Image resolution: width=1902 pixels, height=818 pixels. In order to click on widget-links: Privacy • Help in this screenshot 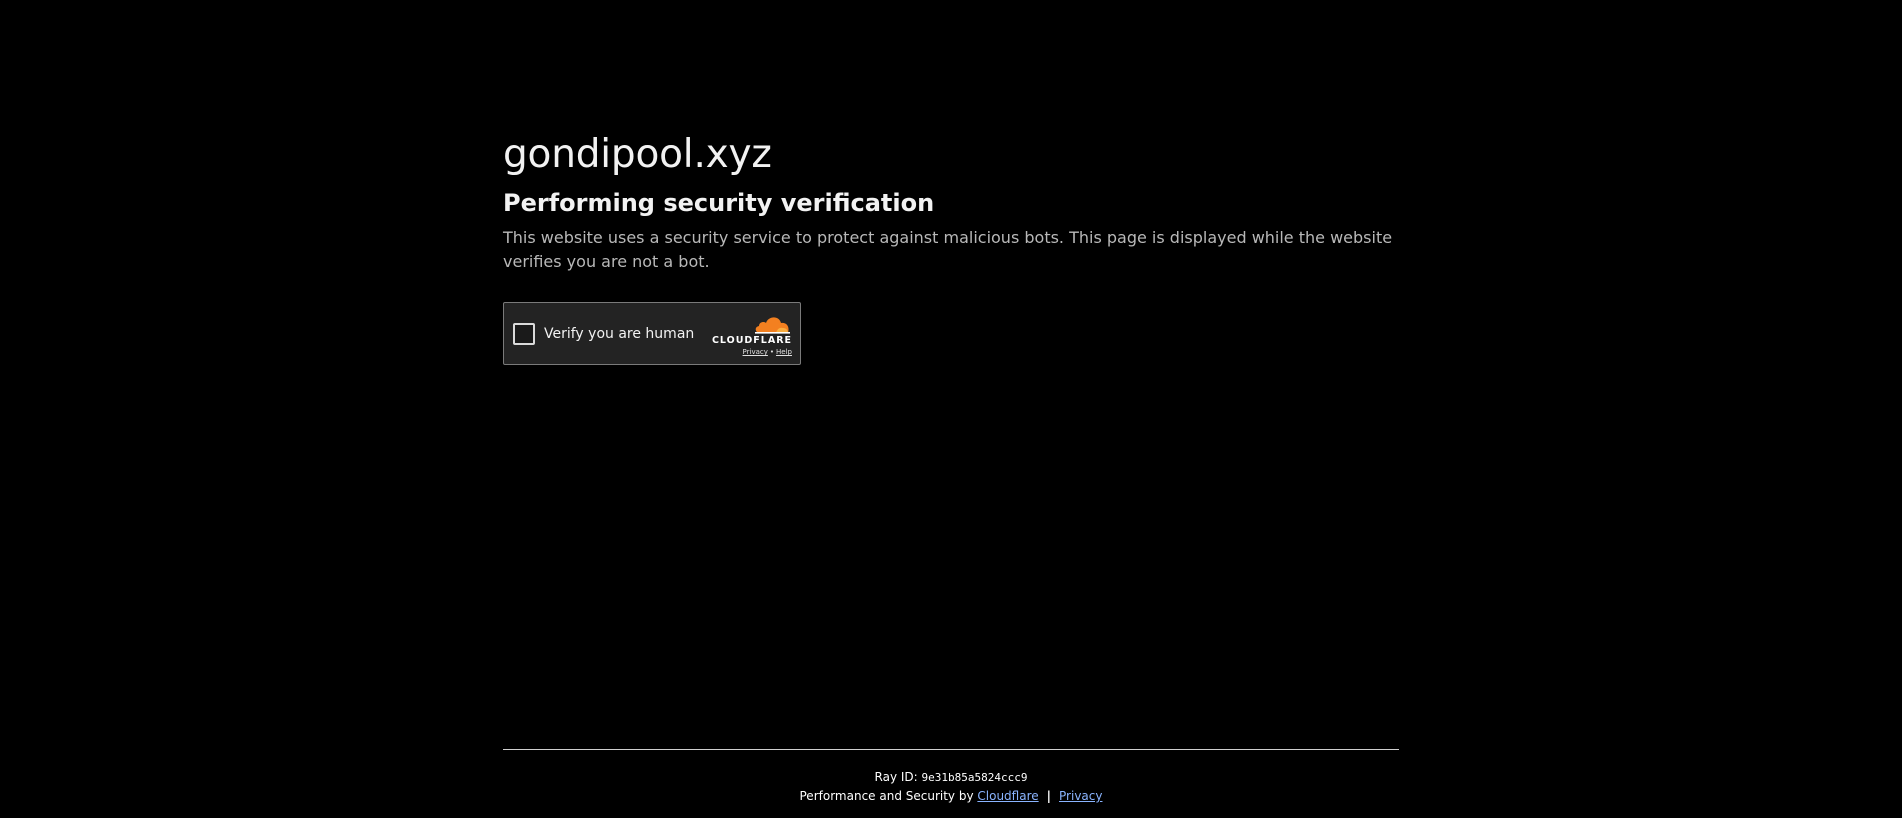, I will do `click(767, 352)`.